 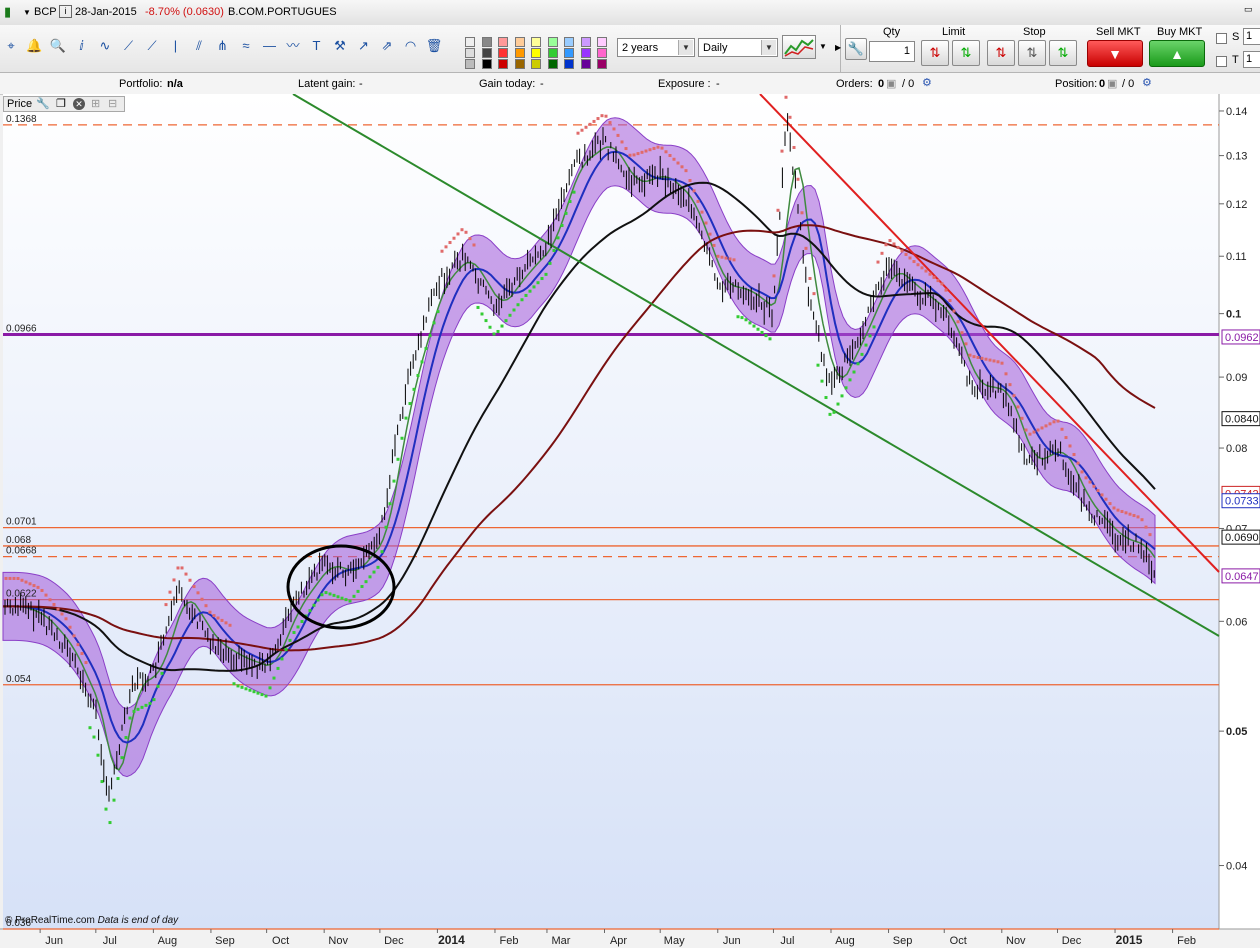 I want to click on close-icon: ✕, so click(x=79, y=104).